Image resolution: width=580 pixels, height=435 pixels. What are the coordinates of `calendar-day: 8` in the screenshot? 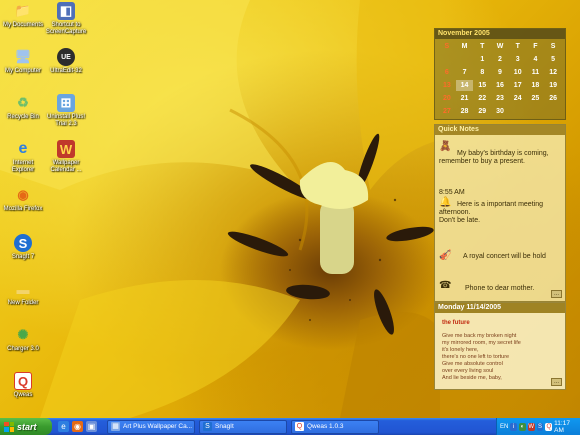 It's located at (482, 72).